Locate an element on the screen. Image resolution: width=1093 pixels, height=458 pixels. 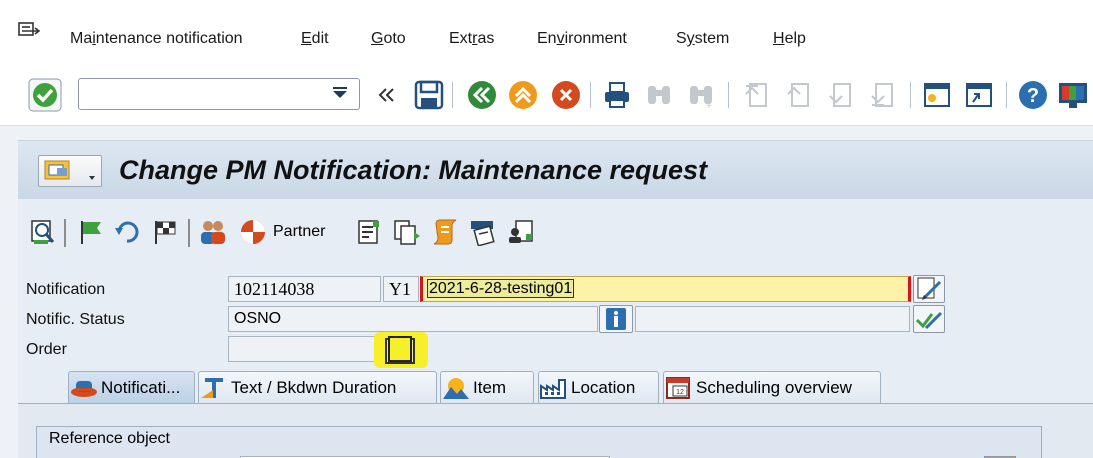
application-toolbar: Partner is located at coordinates (555, 233).